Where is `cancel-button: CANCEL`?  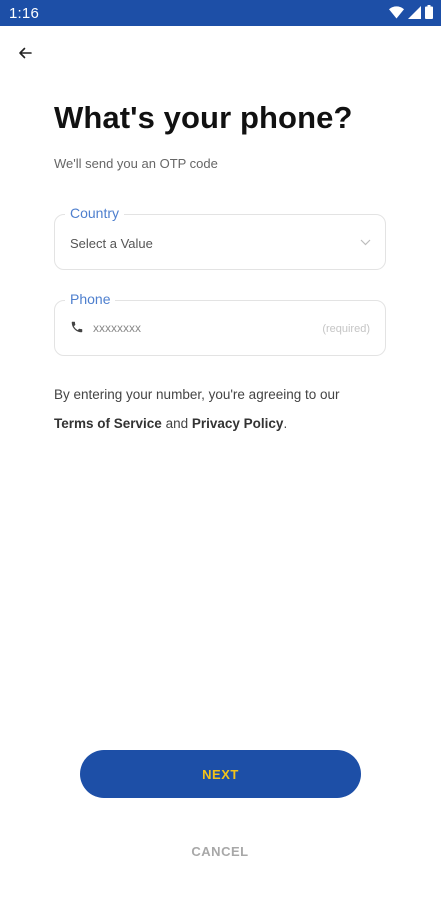 cancel-button: CANCEL is located at coordinates (220, 851).